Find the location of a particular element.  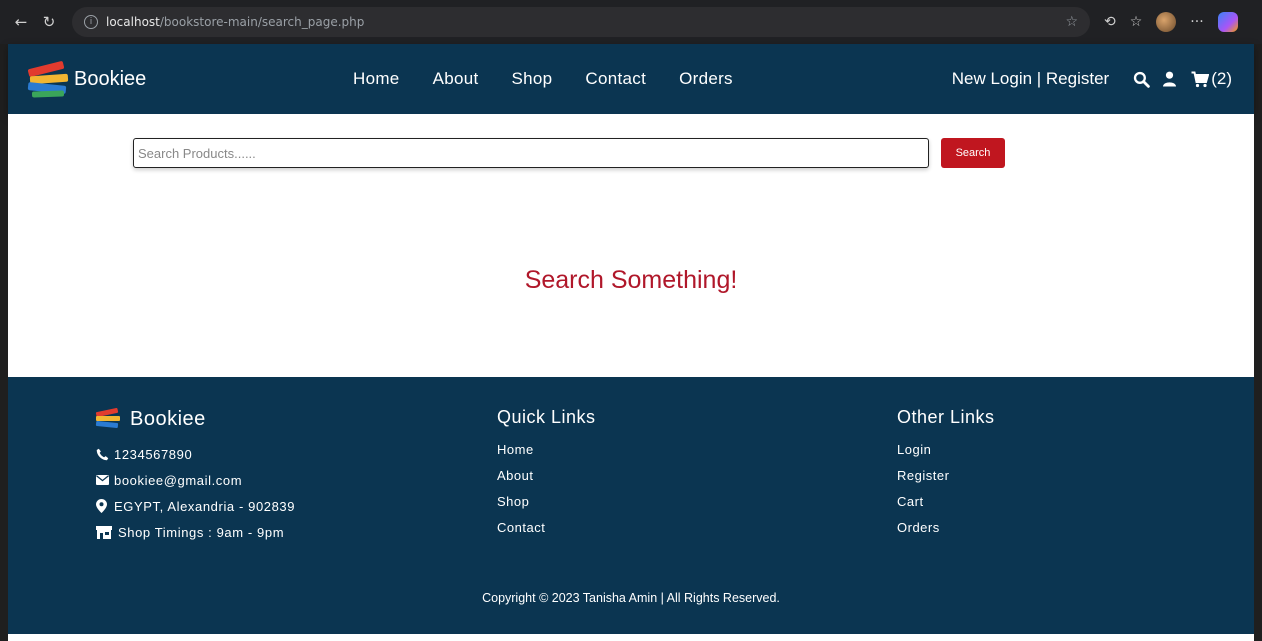

footer-address: EGYPT, Alexandria - 902839 is located at coordinates (195, 506).